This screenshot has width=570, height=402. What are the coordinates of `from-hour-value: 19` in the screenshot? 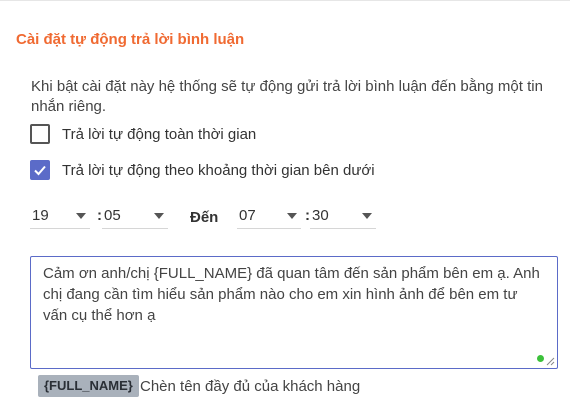 It's located at (40, 215).